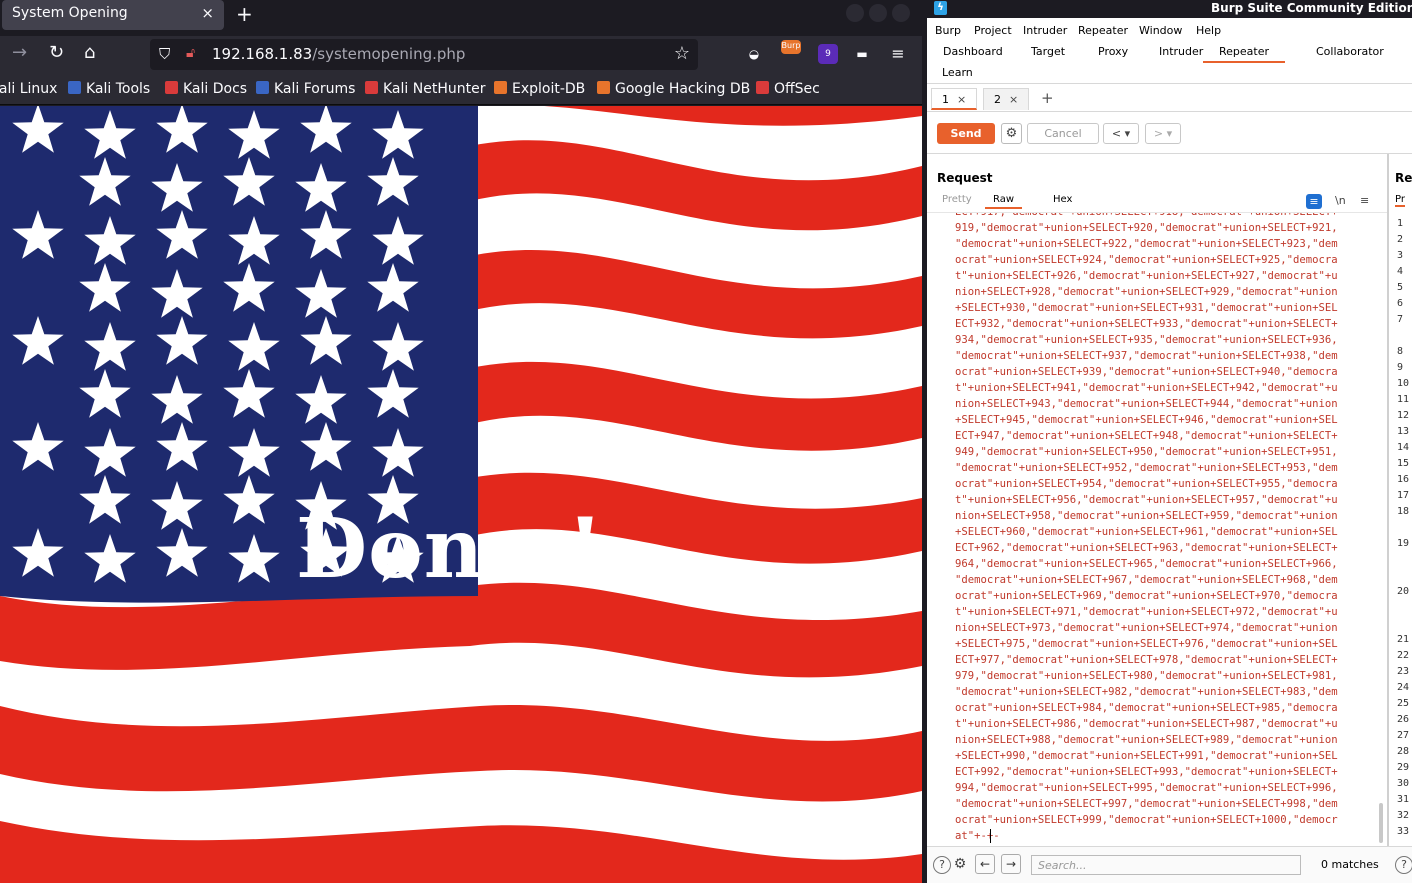 The height and width of the screenshot is (883, 1412). I want to click on line-number: 32, so click(1403, 815).